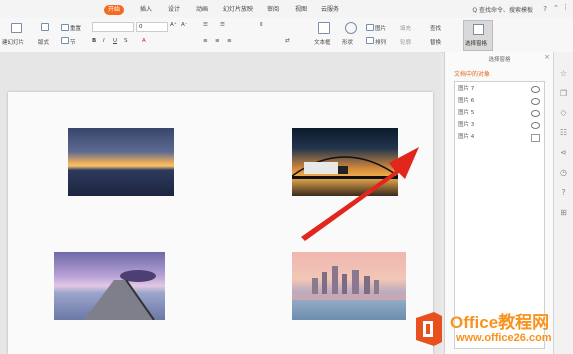  What do you see at coordinates (502, 9) in the screenshot?
I see `search-command: Q 查找命令、搜索模板` at bounding box center [502, 9].